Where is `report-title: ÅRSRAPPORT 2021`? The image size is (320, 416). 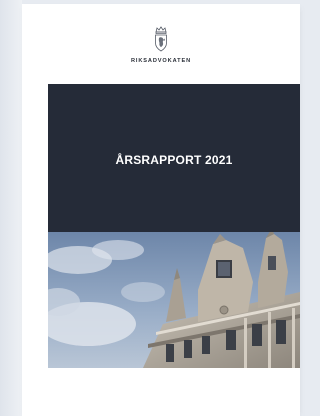
report-title: ÅRSRAPPORT 2021 is located at coordinates (174, 160).